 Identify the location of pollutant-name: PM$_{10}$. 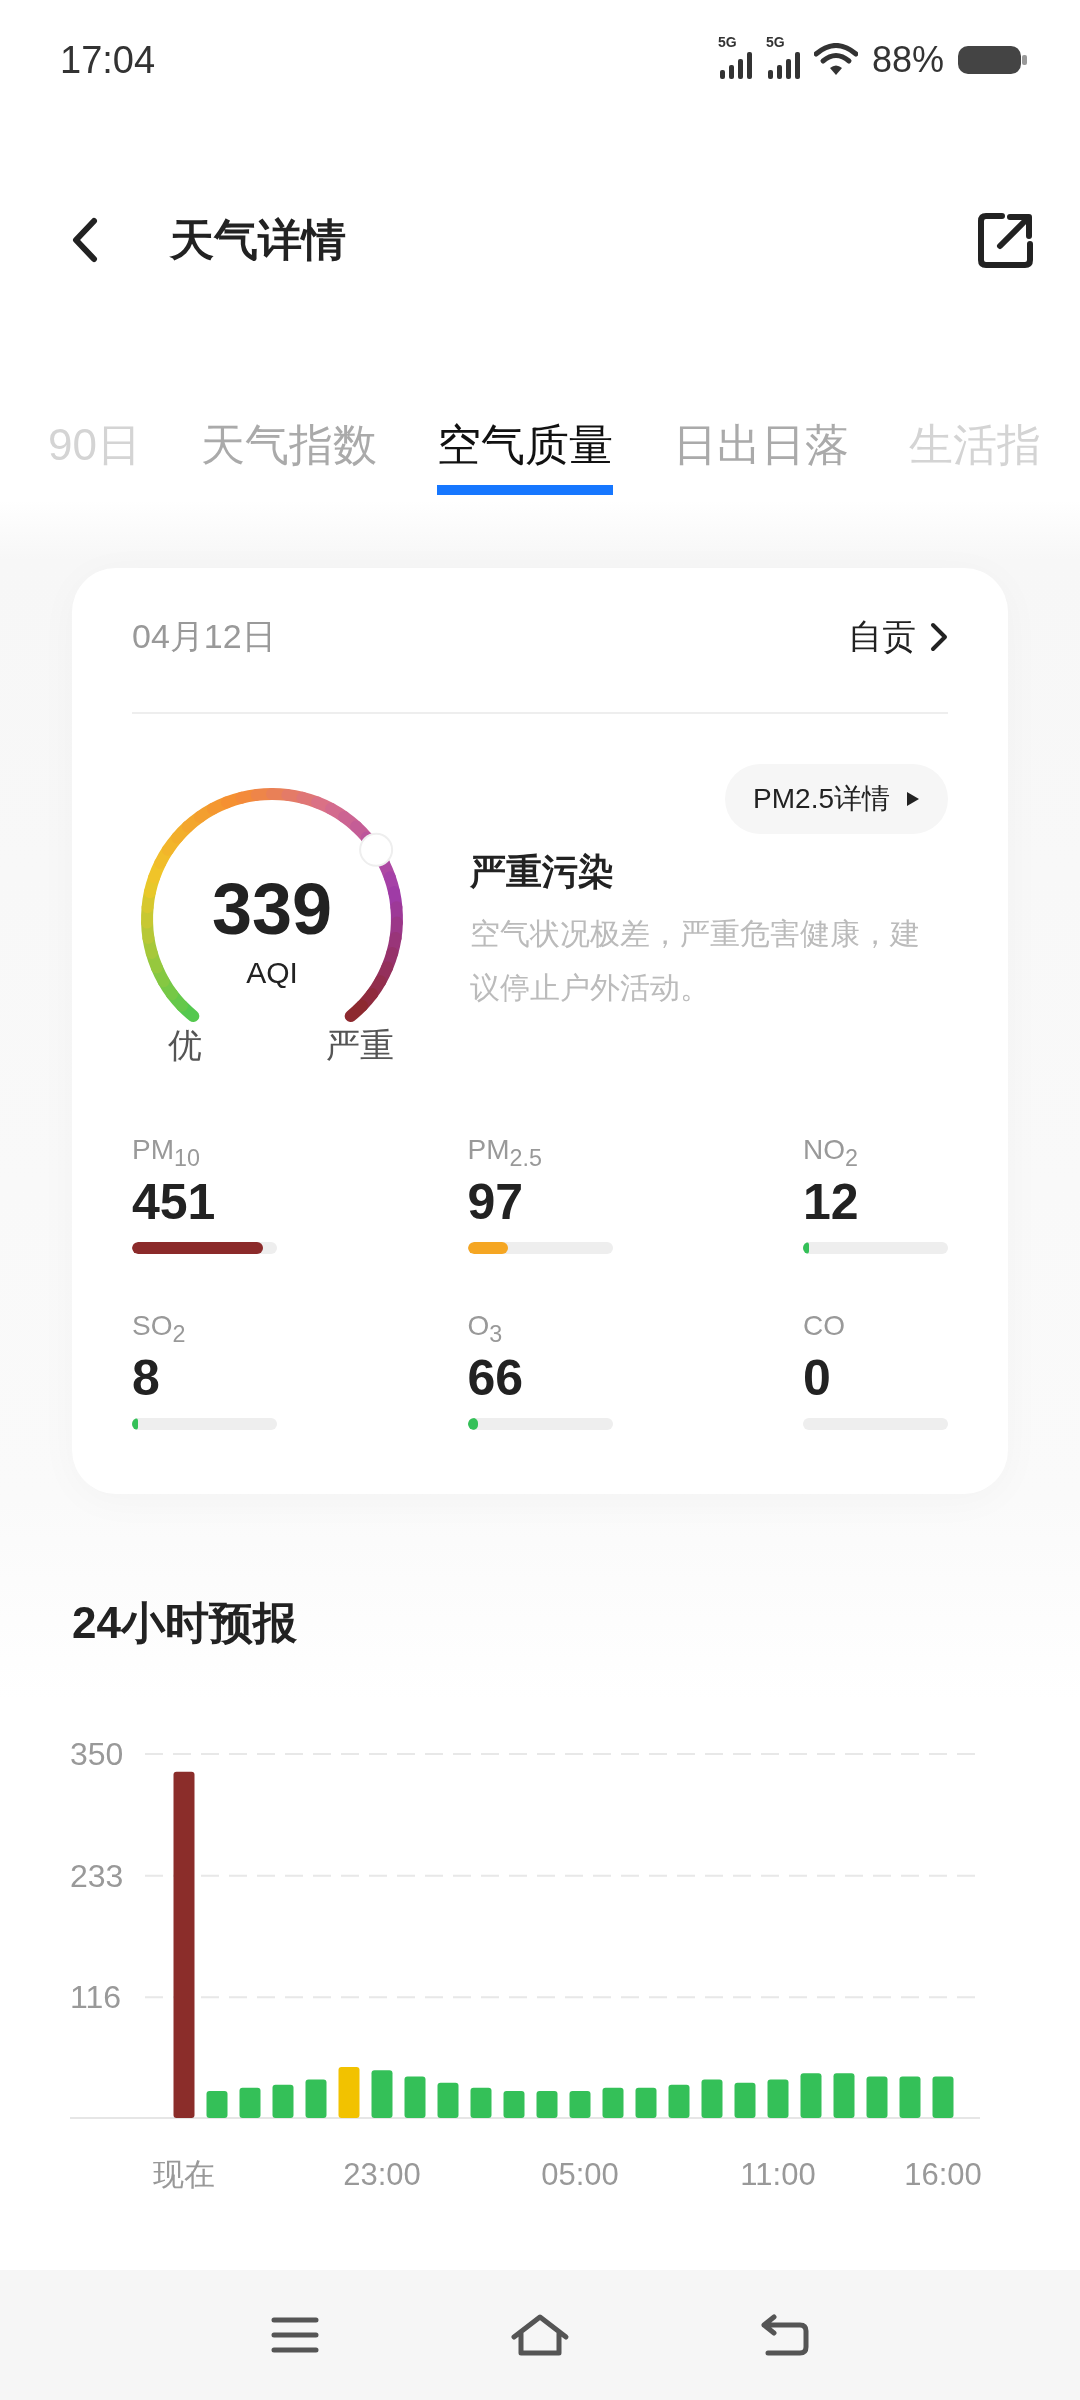
(166, 1153).